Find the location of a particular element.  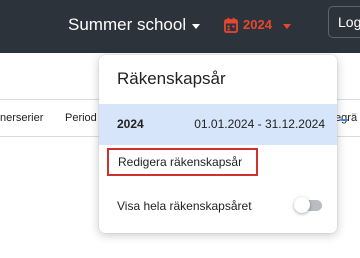

fiscal-year-selector: 2024 is located at coordinates (257, 25).